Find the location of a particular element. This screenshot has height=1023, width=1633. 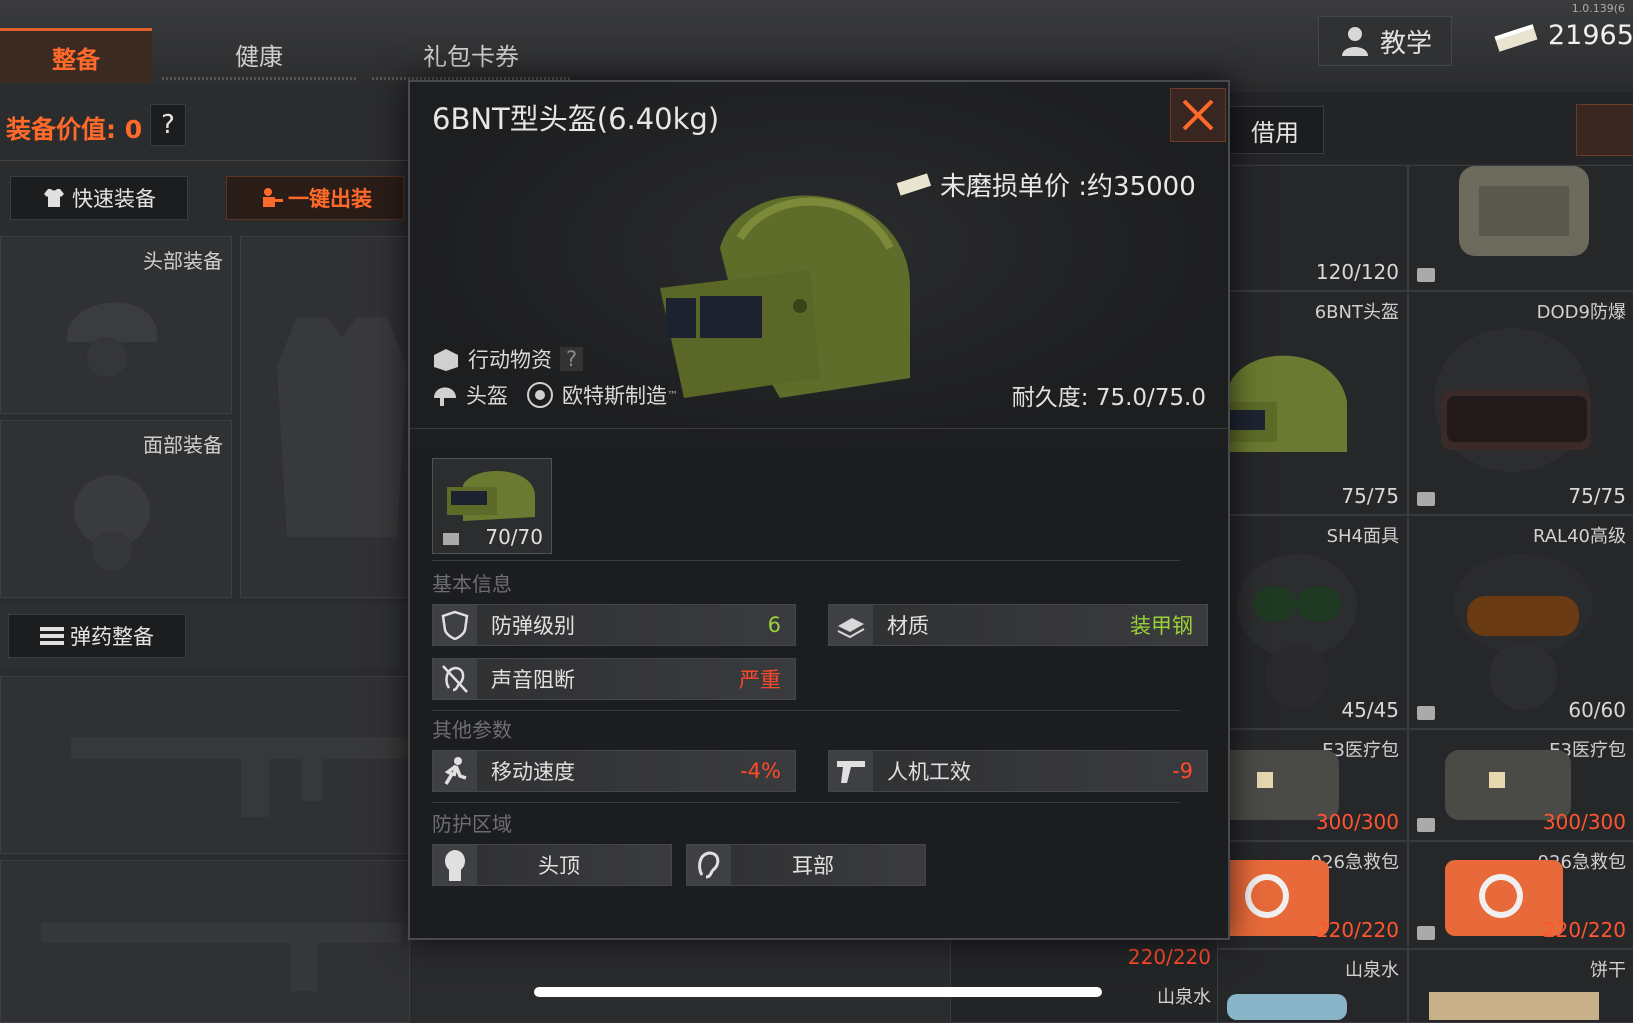

gas-mask-silhouette-icon is located at coordinates (112, 523).